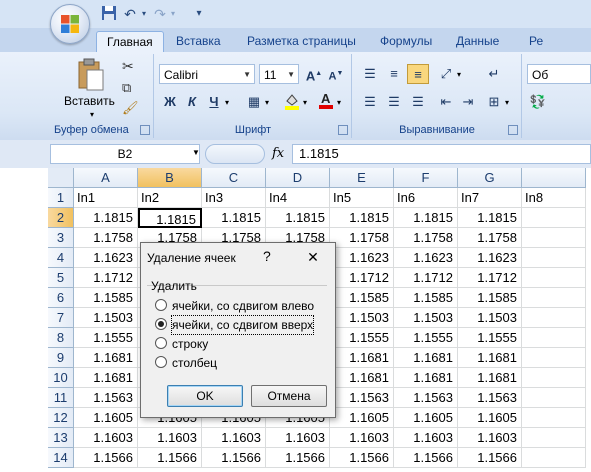  I want to click on undo-dropdown-icon: ▾, so click(144, 14).